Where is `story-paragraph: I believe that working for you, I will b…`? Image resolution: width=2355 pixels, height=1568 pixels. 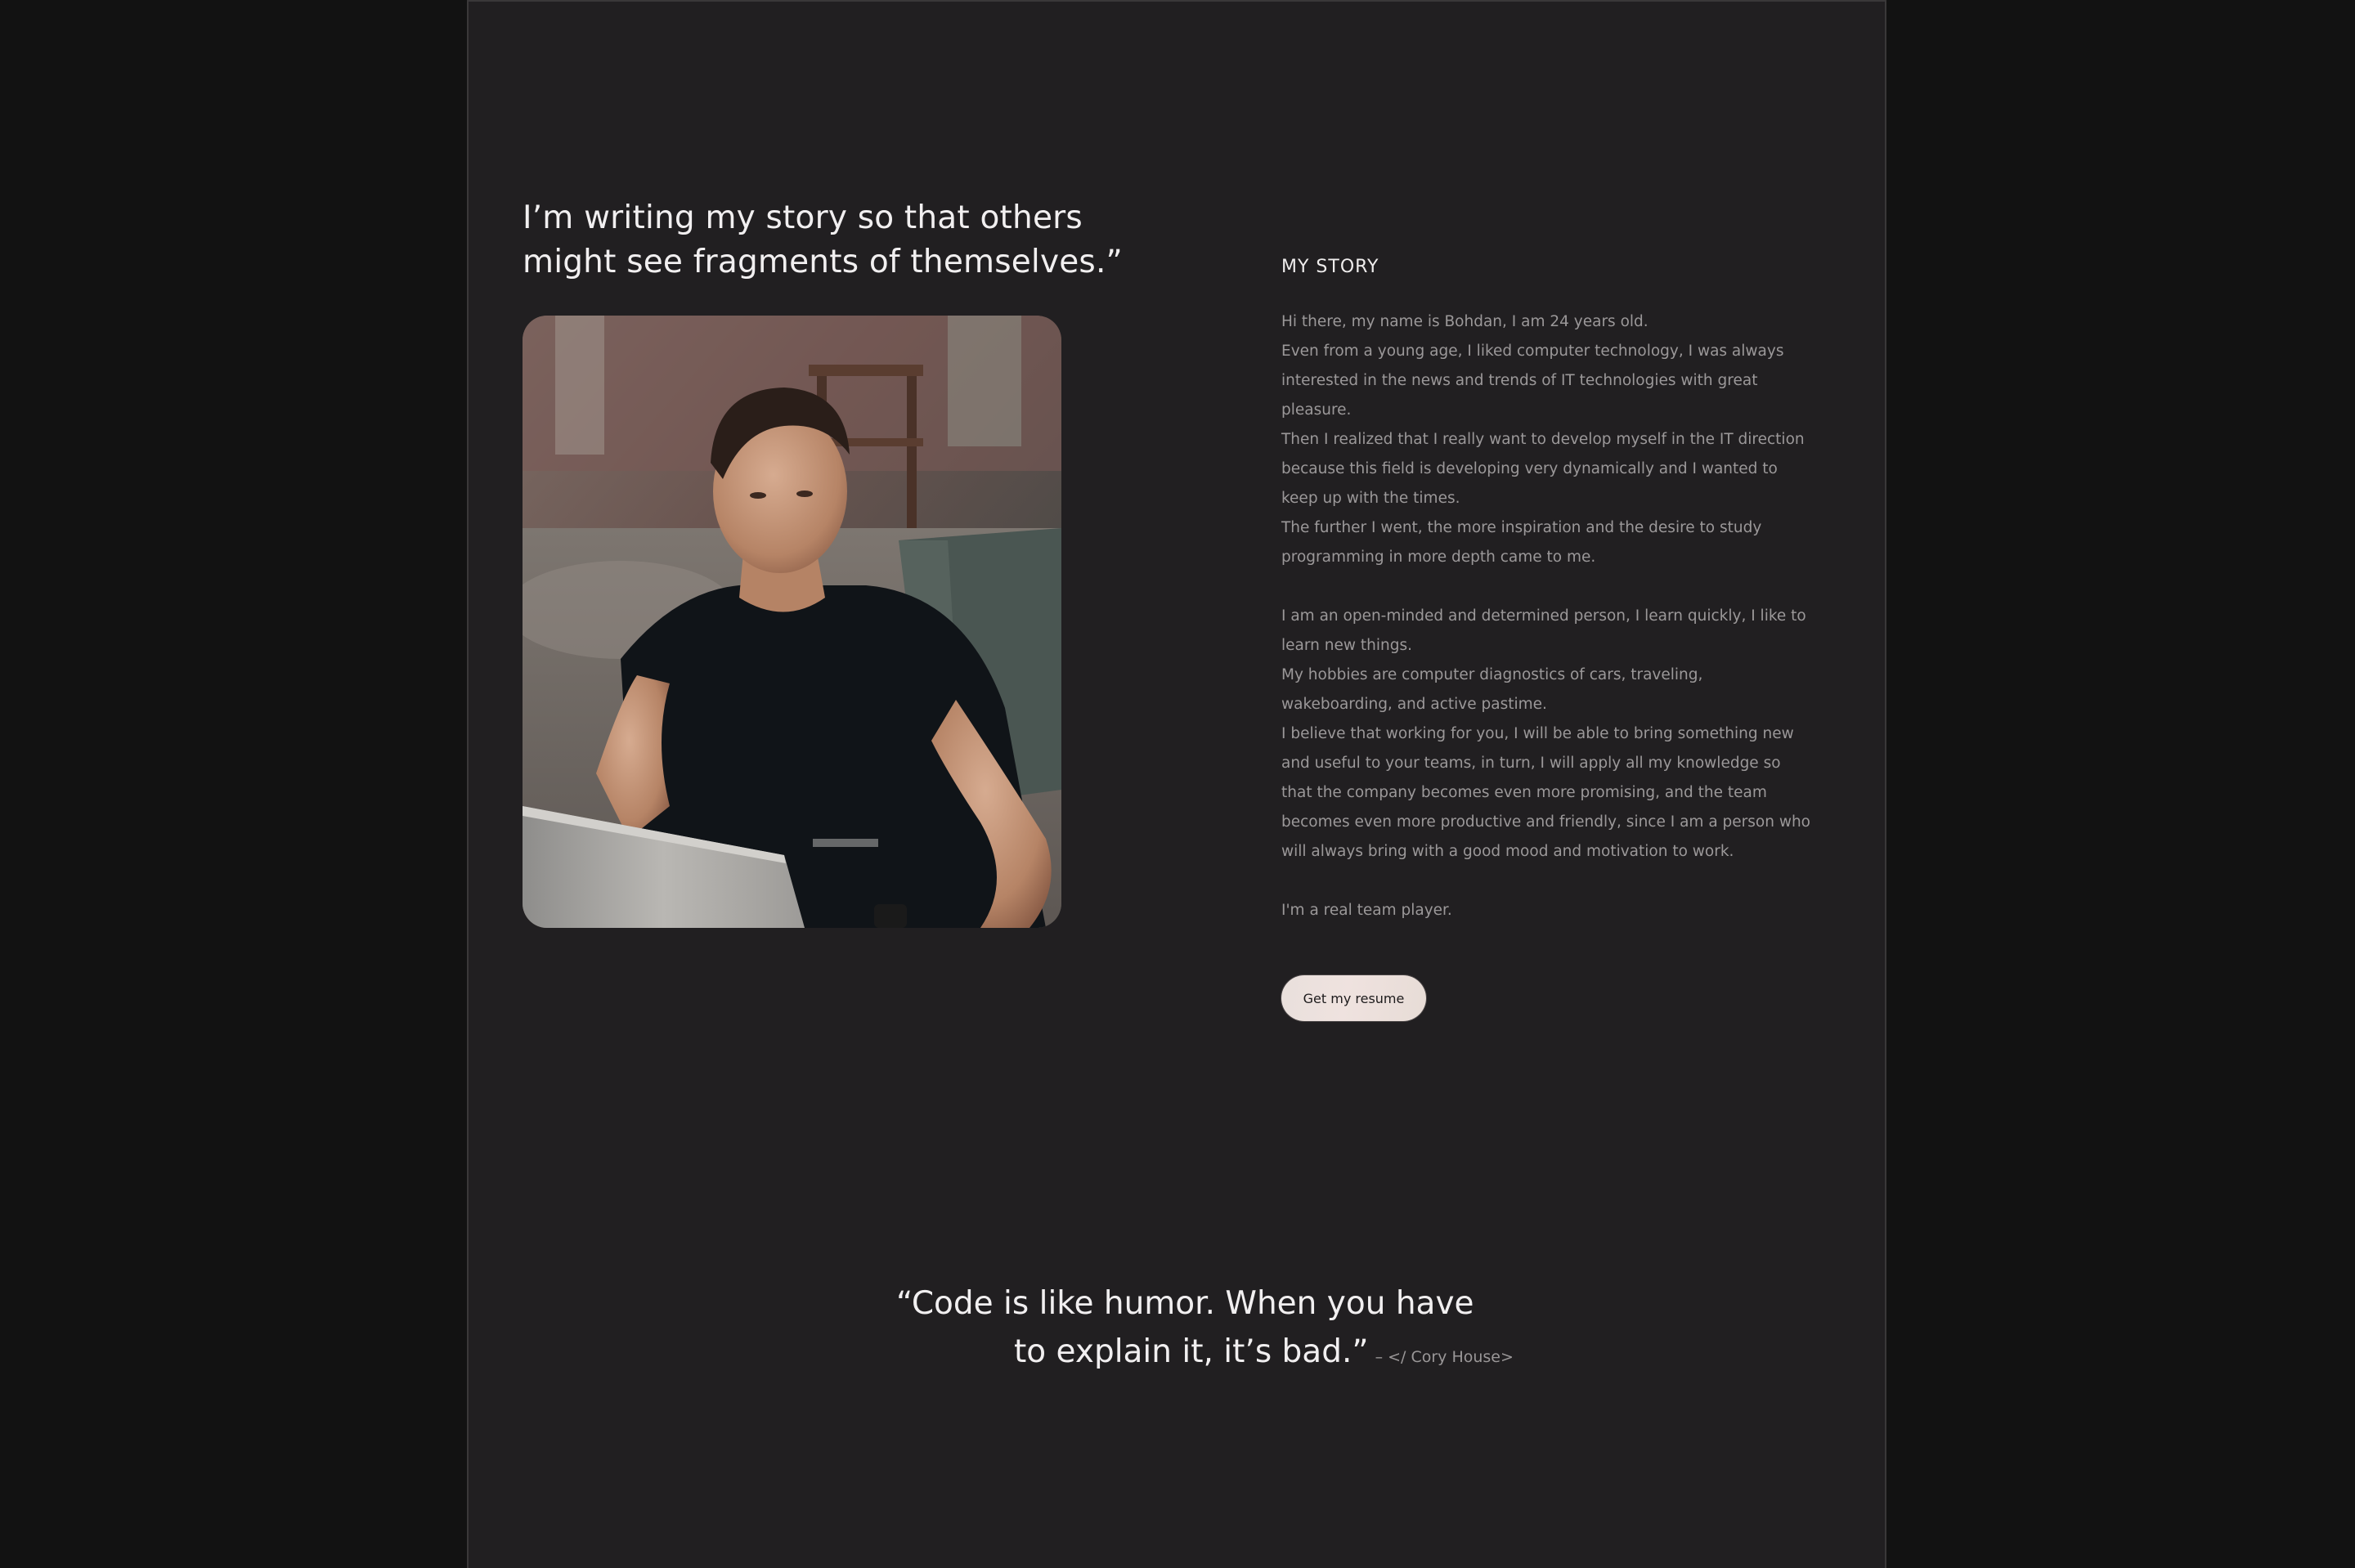
story-paragraph: I believe that working for you, I will b… is located at coordinates (1546, 793).